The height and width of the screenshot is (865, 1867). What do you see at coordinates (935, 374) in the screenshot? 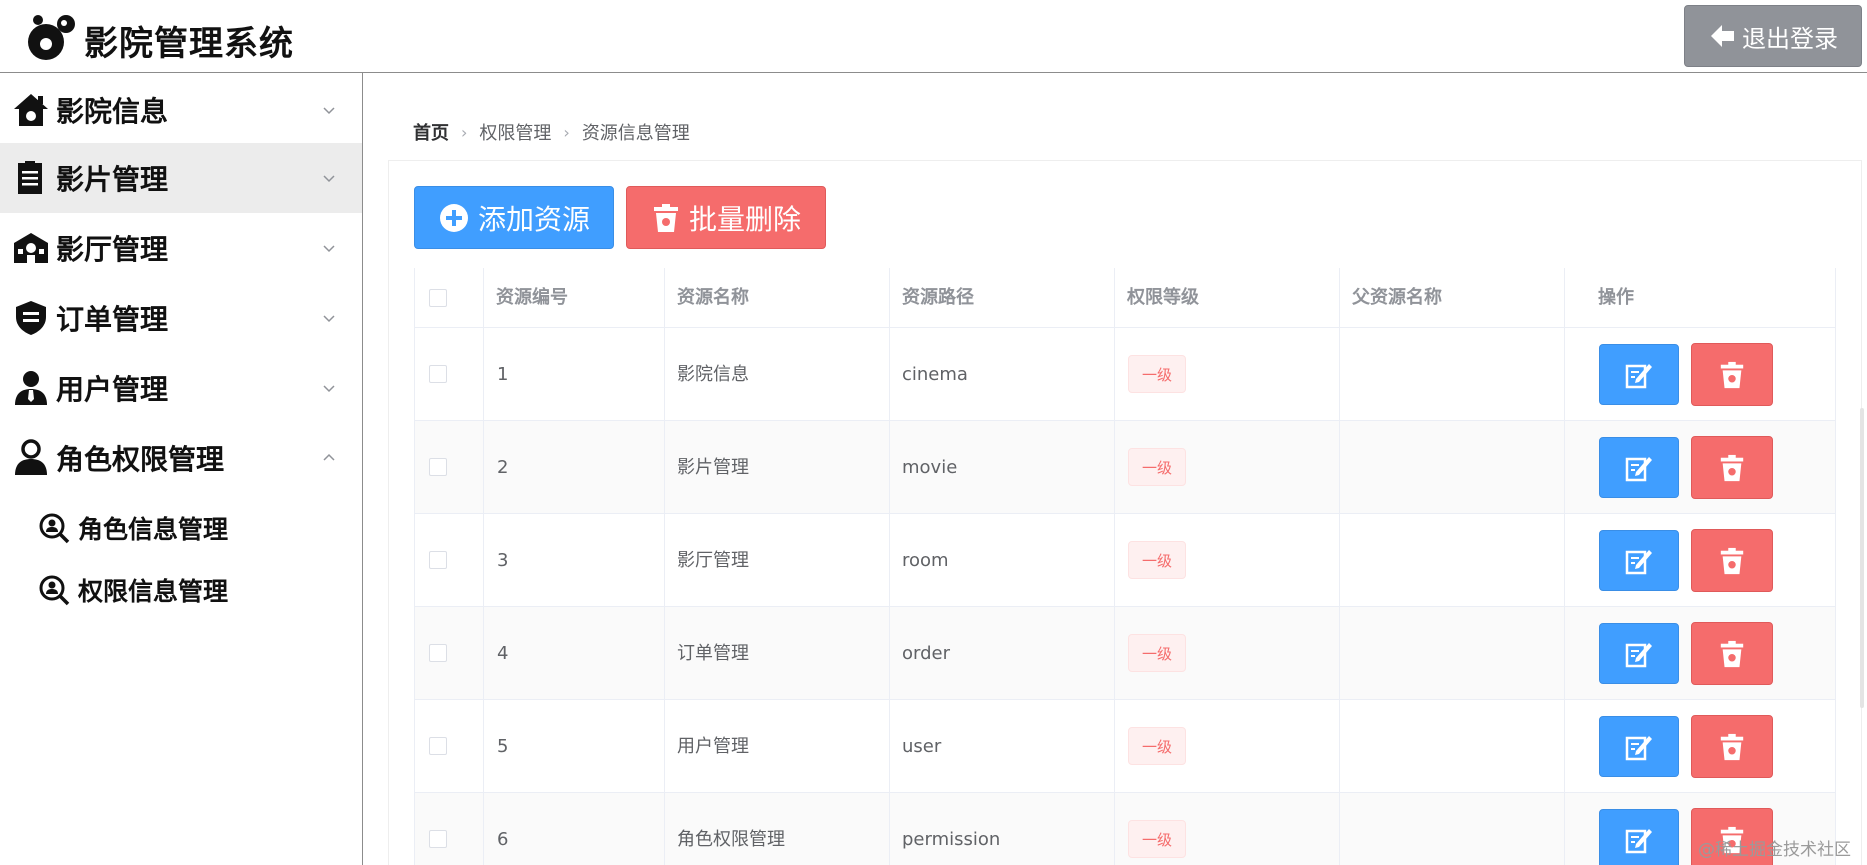
I see `cell-path: cinema` at bounding box center [935, 374].